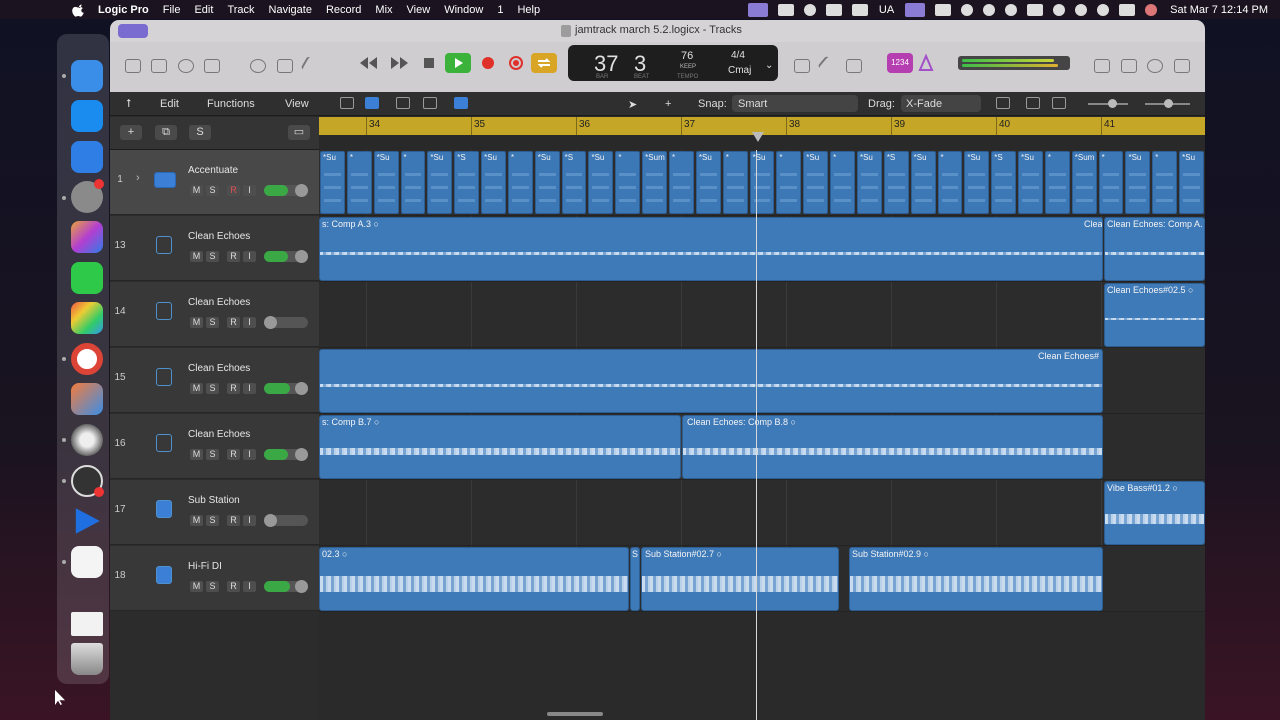  Describe the element at coordinates (833, 9) in the screenshot. I see `display-icon` at that location.